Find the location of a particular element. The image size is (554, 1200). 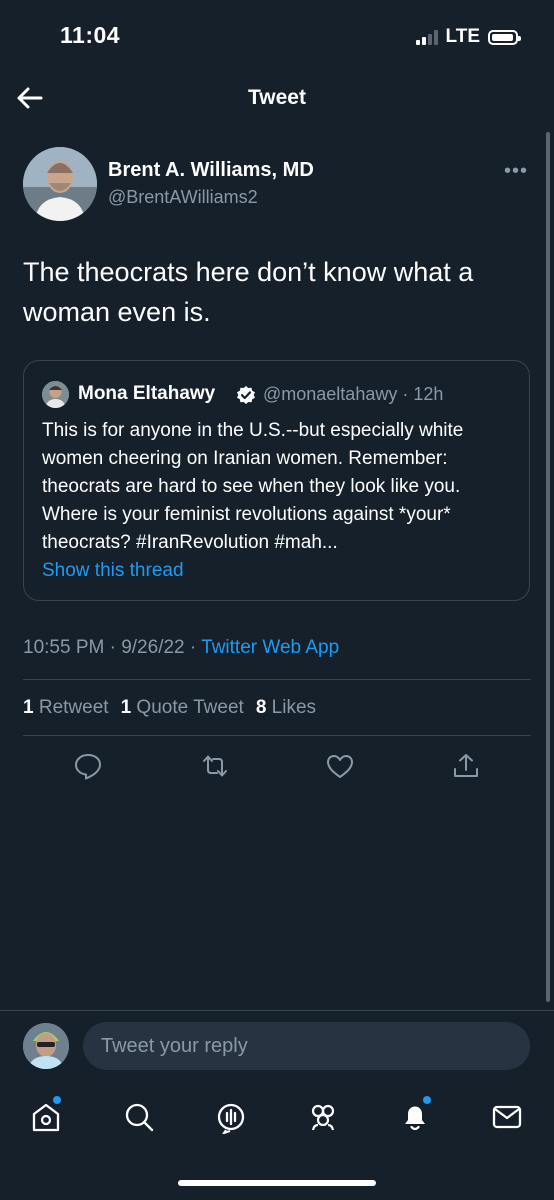

retweet-icon is located at coordinates (215, 766).